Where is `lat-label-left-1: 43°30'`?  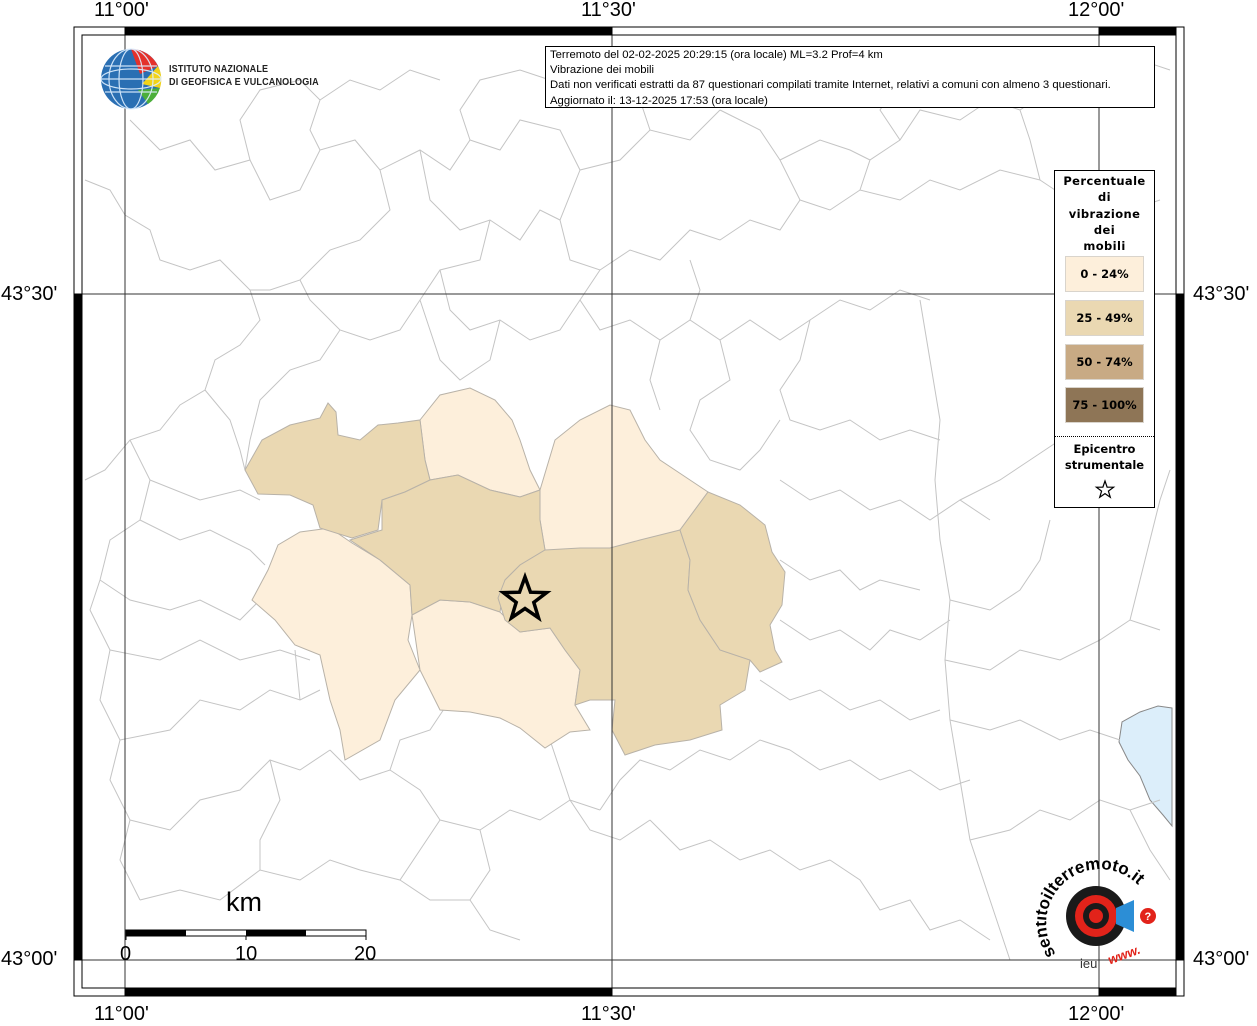 lat-label-left-1: 43°30' is located at coordinates (29, 294).